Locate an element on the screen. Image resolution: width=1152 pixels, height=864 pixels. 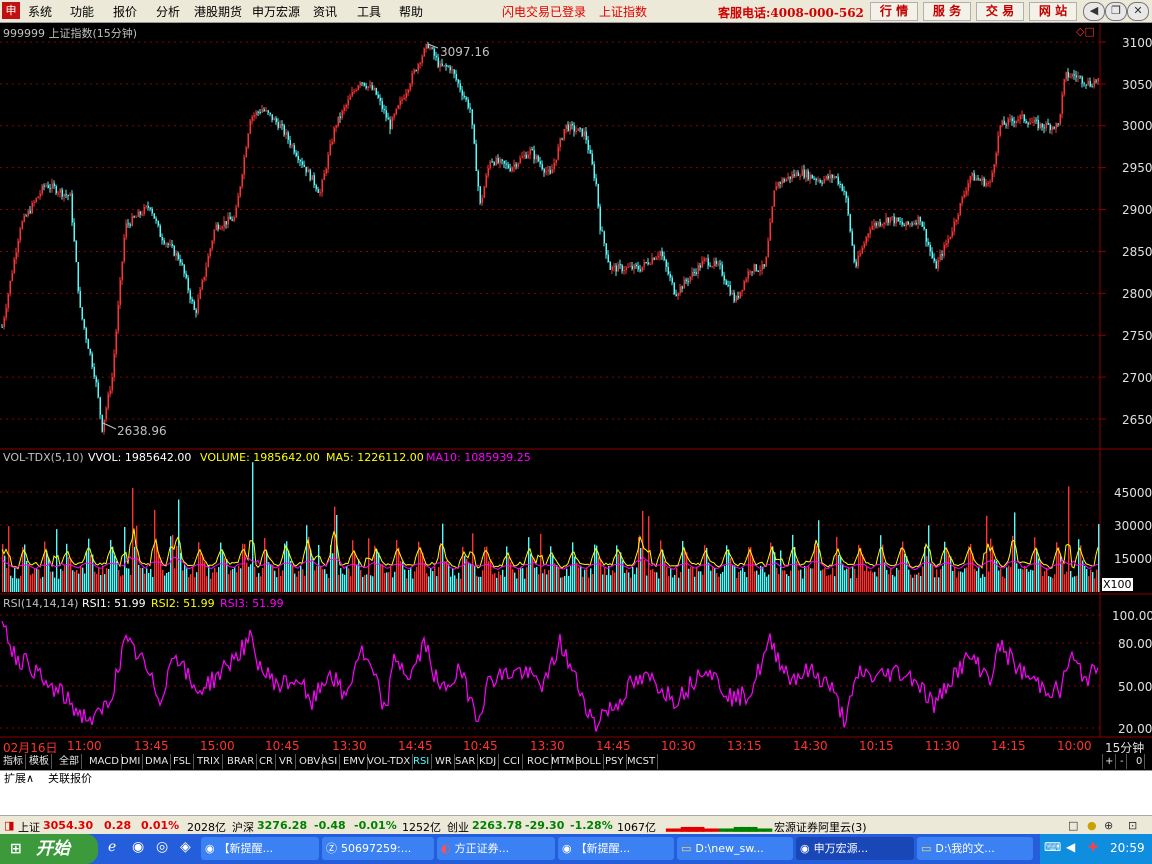
indicator-tab-rsi: RSI is located at coordinates (422, 761).